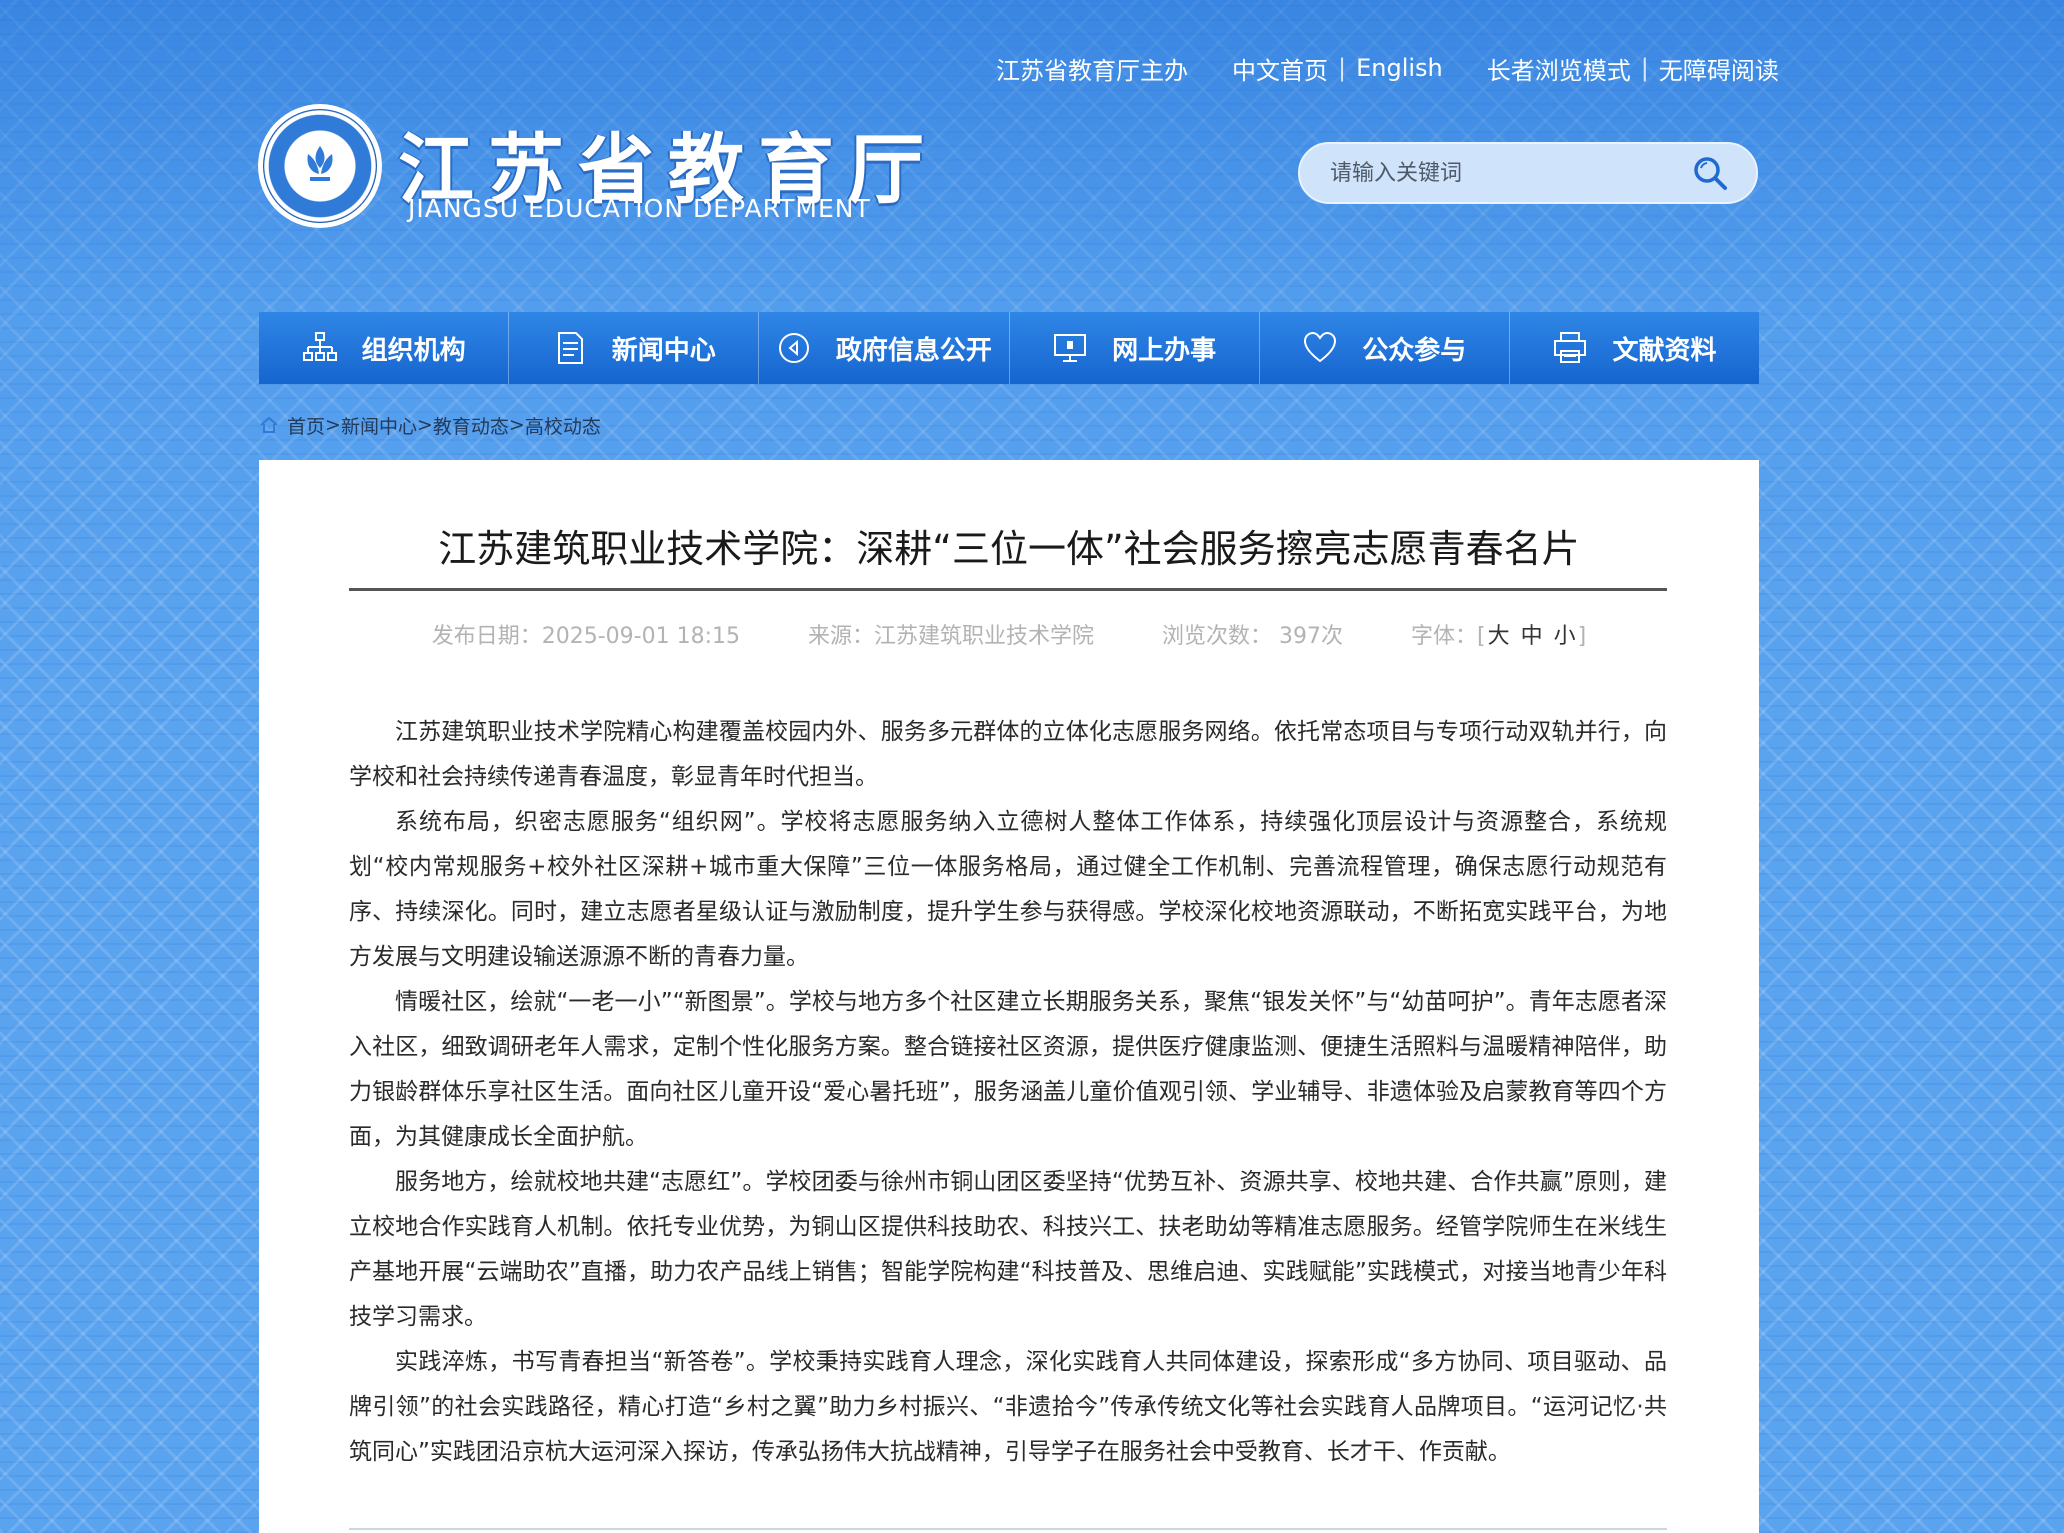 The image size is (2064, 1533). Describe the element at coordinates (668, 161) in the screenshot. I see `site-title: 江苏省教育厅` at that location.